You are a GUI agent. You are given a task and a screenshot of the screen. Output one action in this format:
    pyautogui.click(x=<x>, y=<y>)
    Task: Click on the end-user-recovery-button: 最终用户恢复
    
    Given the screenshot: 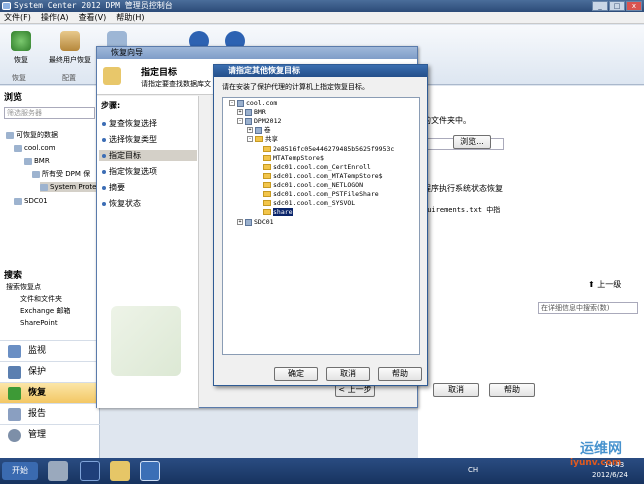 What is the action you would take?
    pyautogui.click(x=70, y=48)
    